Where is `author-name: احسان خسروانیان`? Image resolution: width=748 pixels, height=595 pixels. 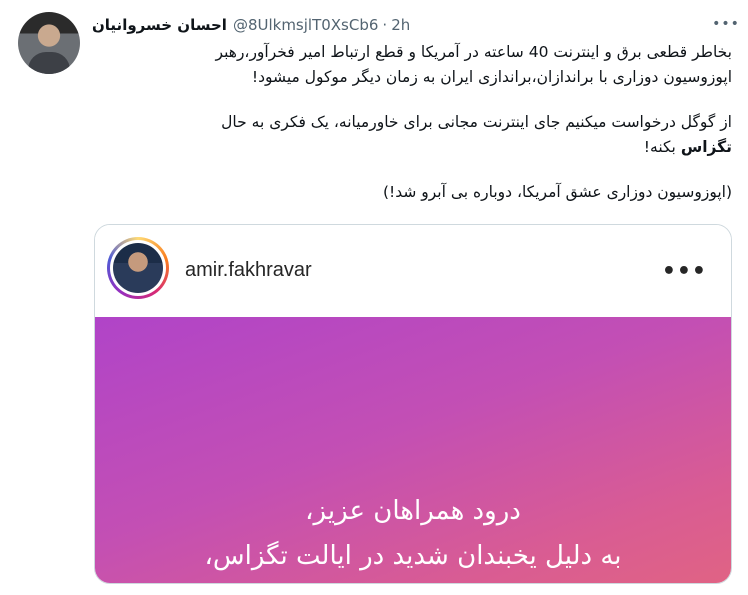 author-name: احسان خسروانیان is located at coordinates (159, 25).